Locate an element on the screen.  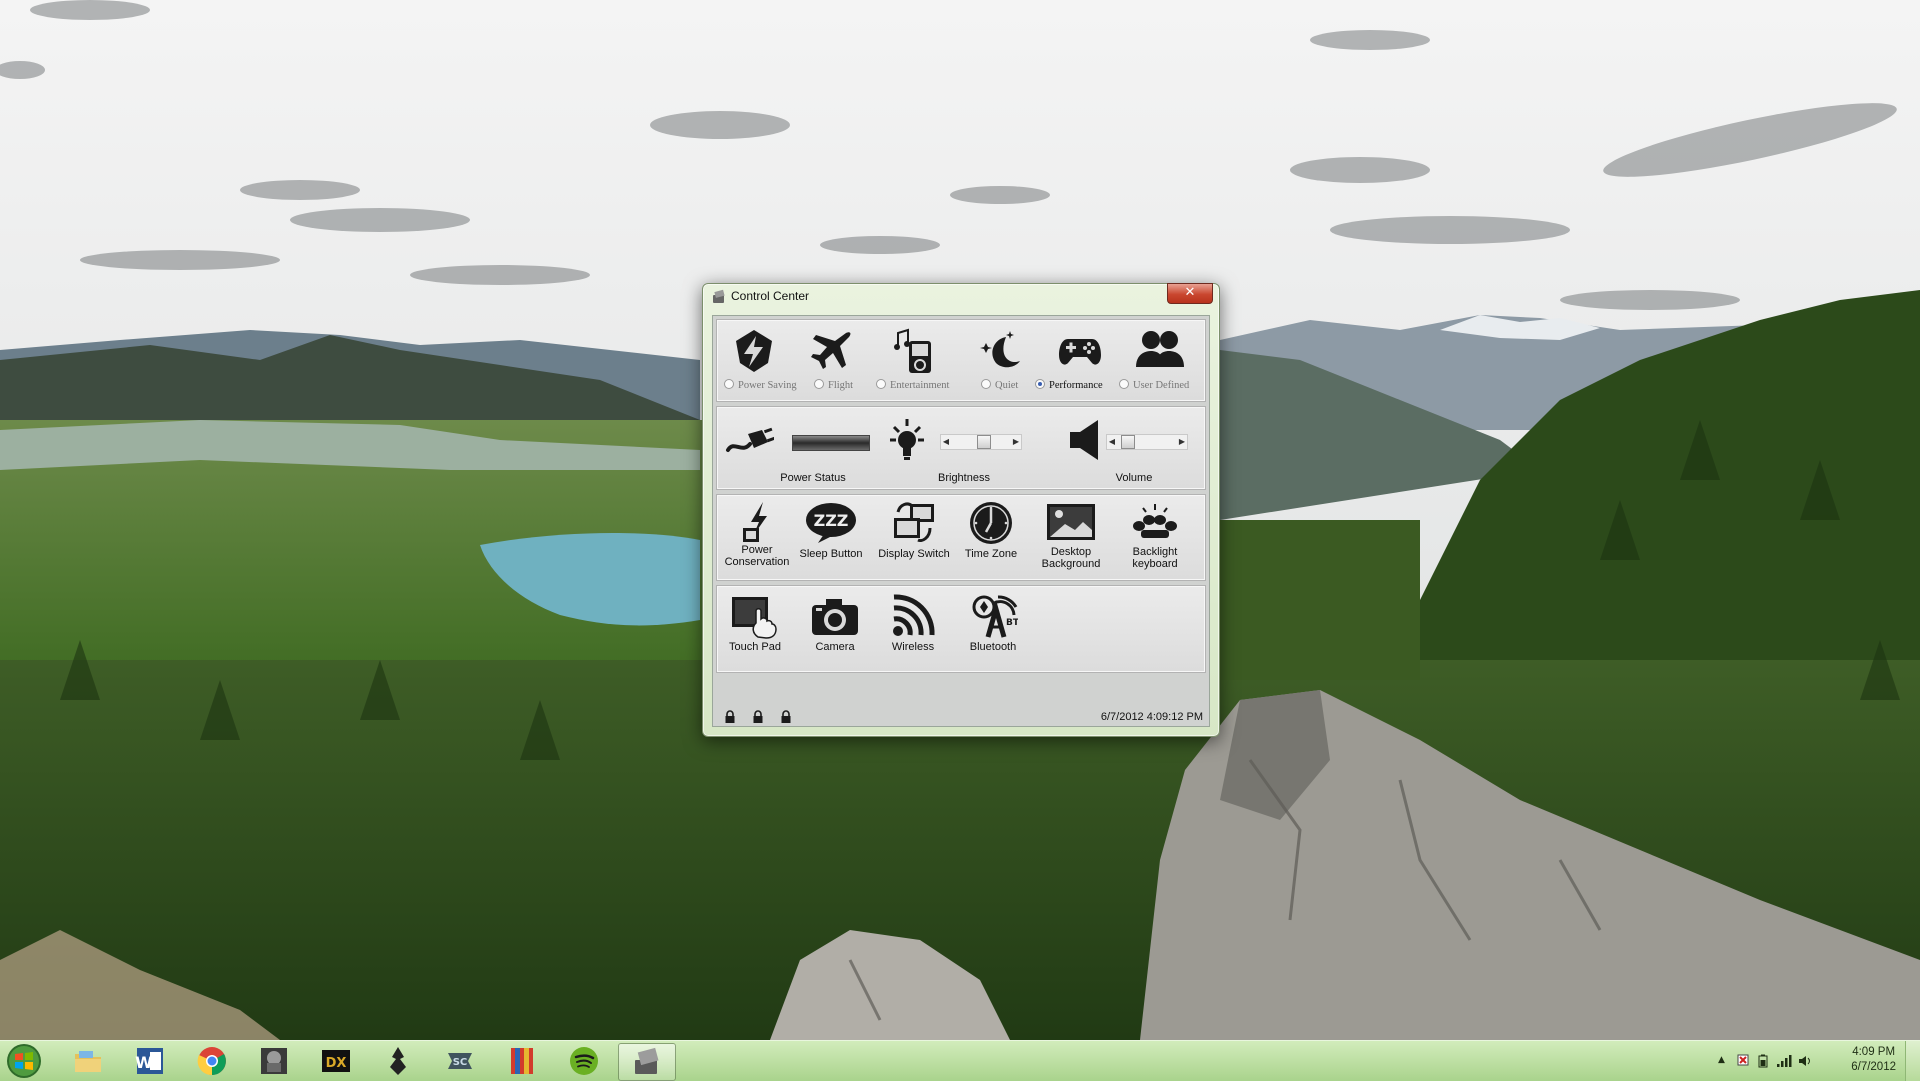
taskbar-clock: 4:09 PM 6/7/2012 is located at coordinates (1873, 1060).